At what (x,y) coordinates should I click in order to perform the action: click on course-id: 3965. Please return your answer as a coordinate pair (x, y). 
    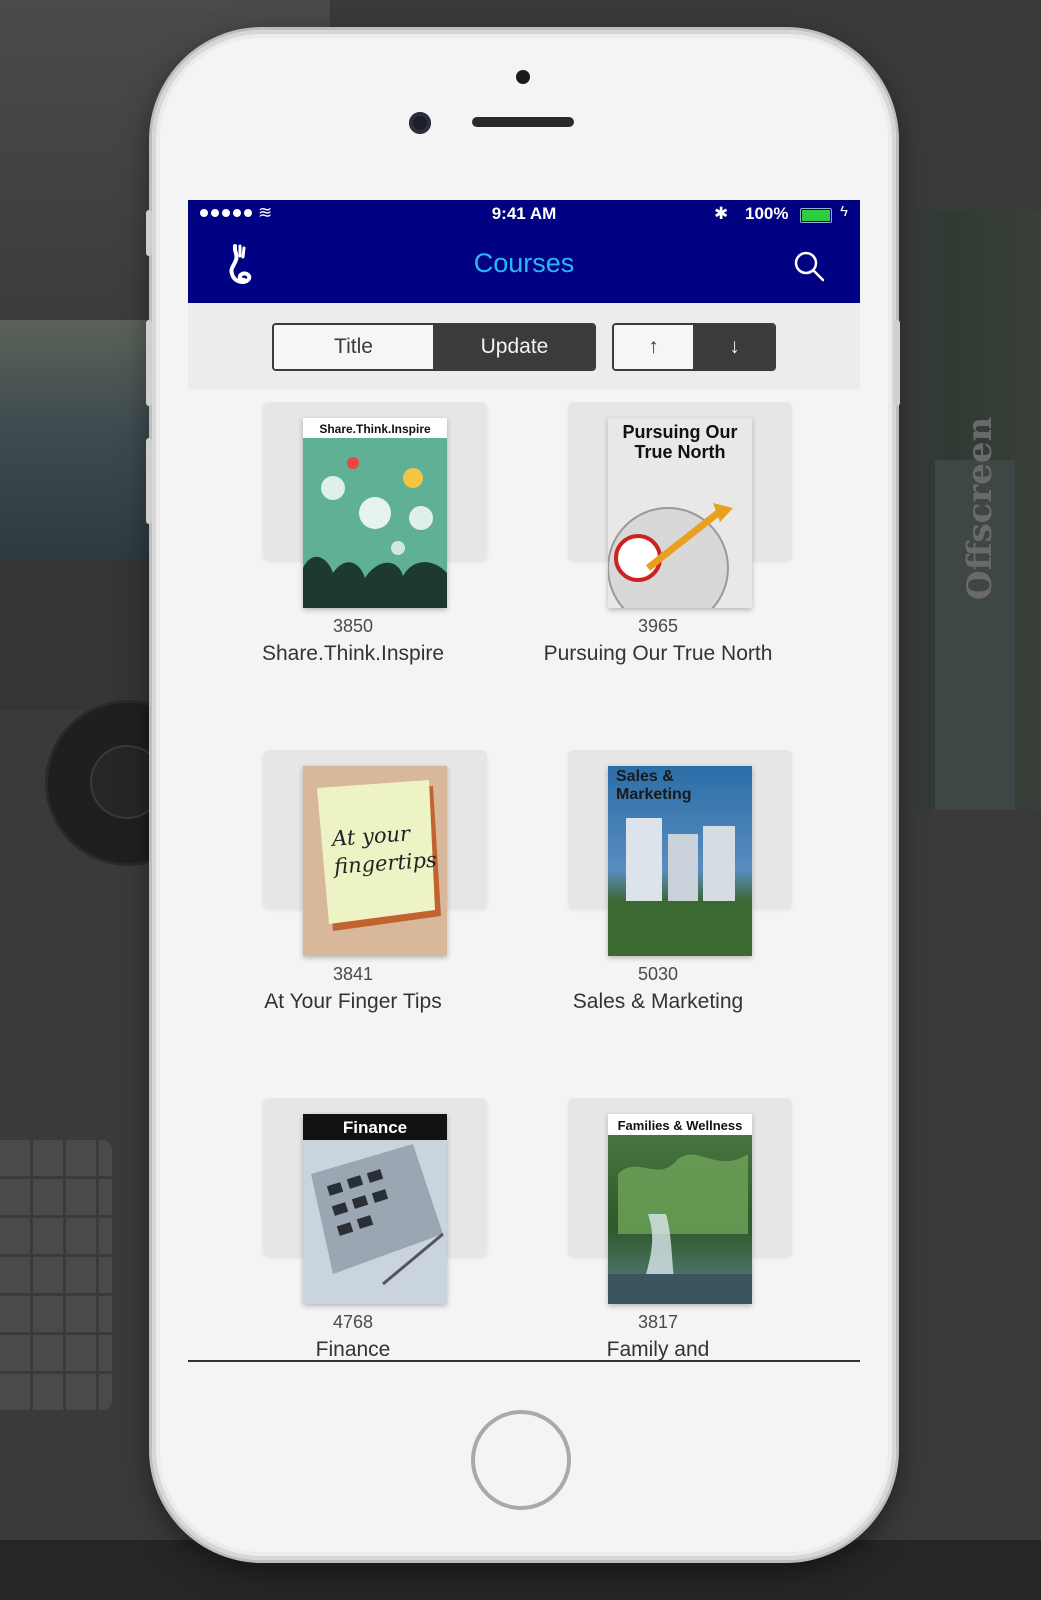
    Looking at the image, I should click on (658, 626).